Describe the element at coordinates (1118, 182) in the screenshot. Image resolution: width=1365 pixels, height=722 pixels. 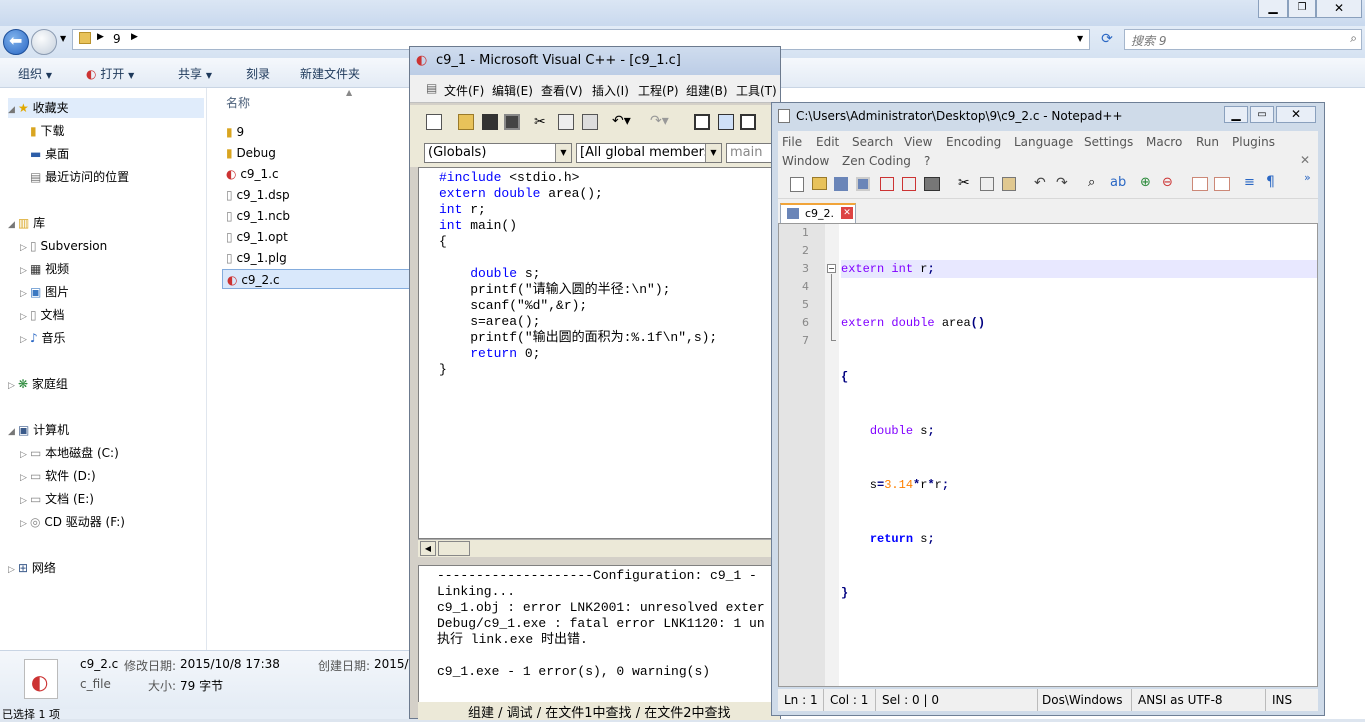
I see `replace-icon: ab` at that location.